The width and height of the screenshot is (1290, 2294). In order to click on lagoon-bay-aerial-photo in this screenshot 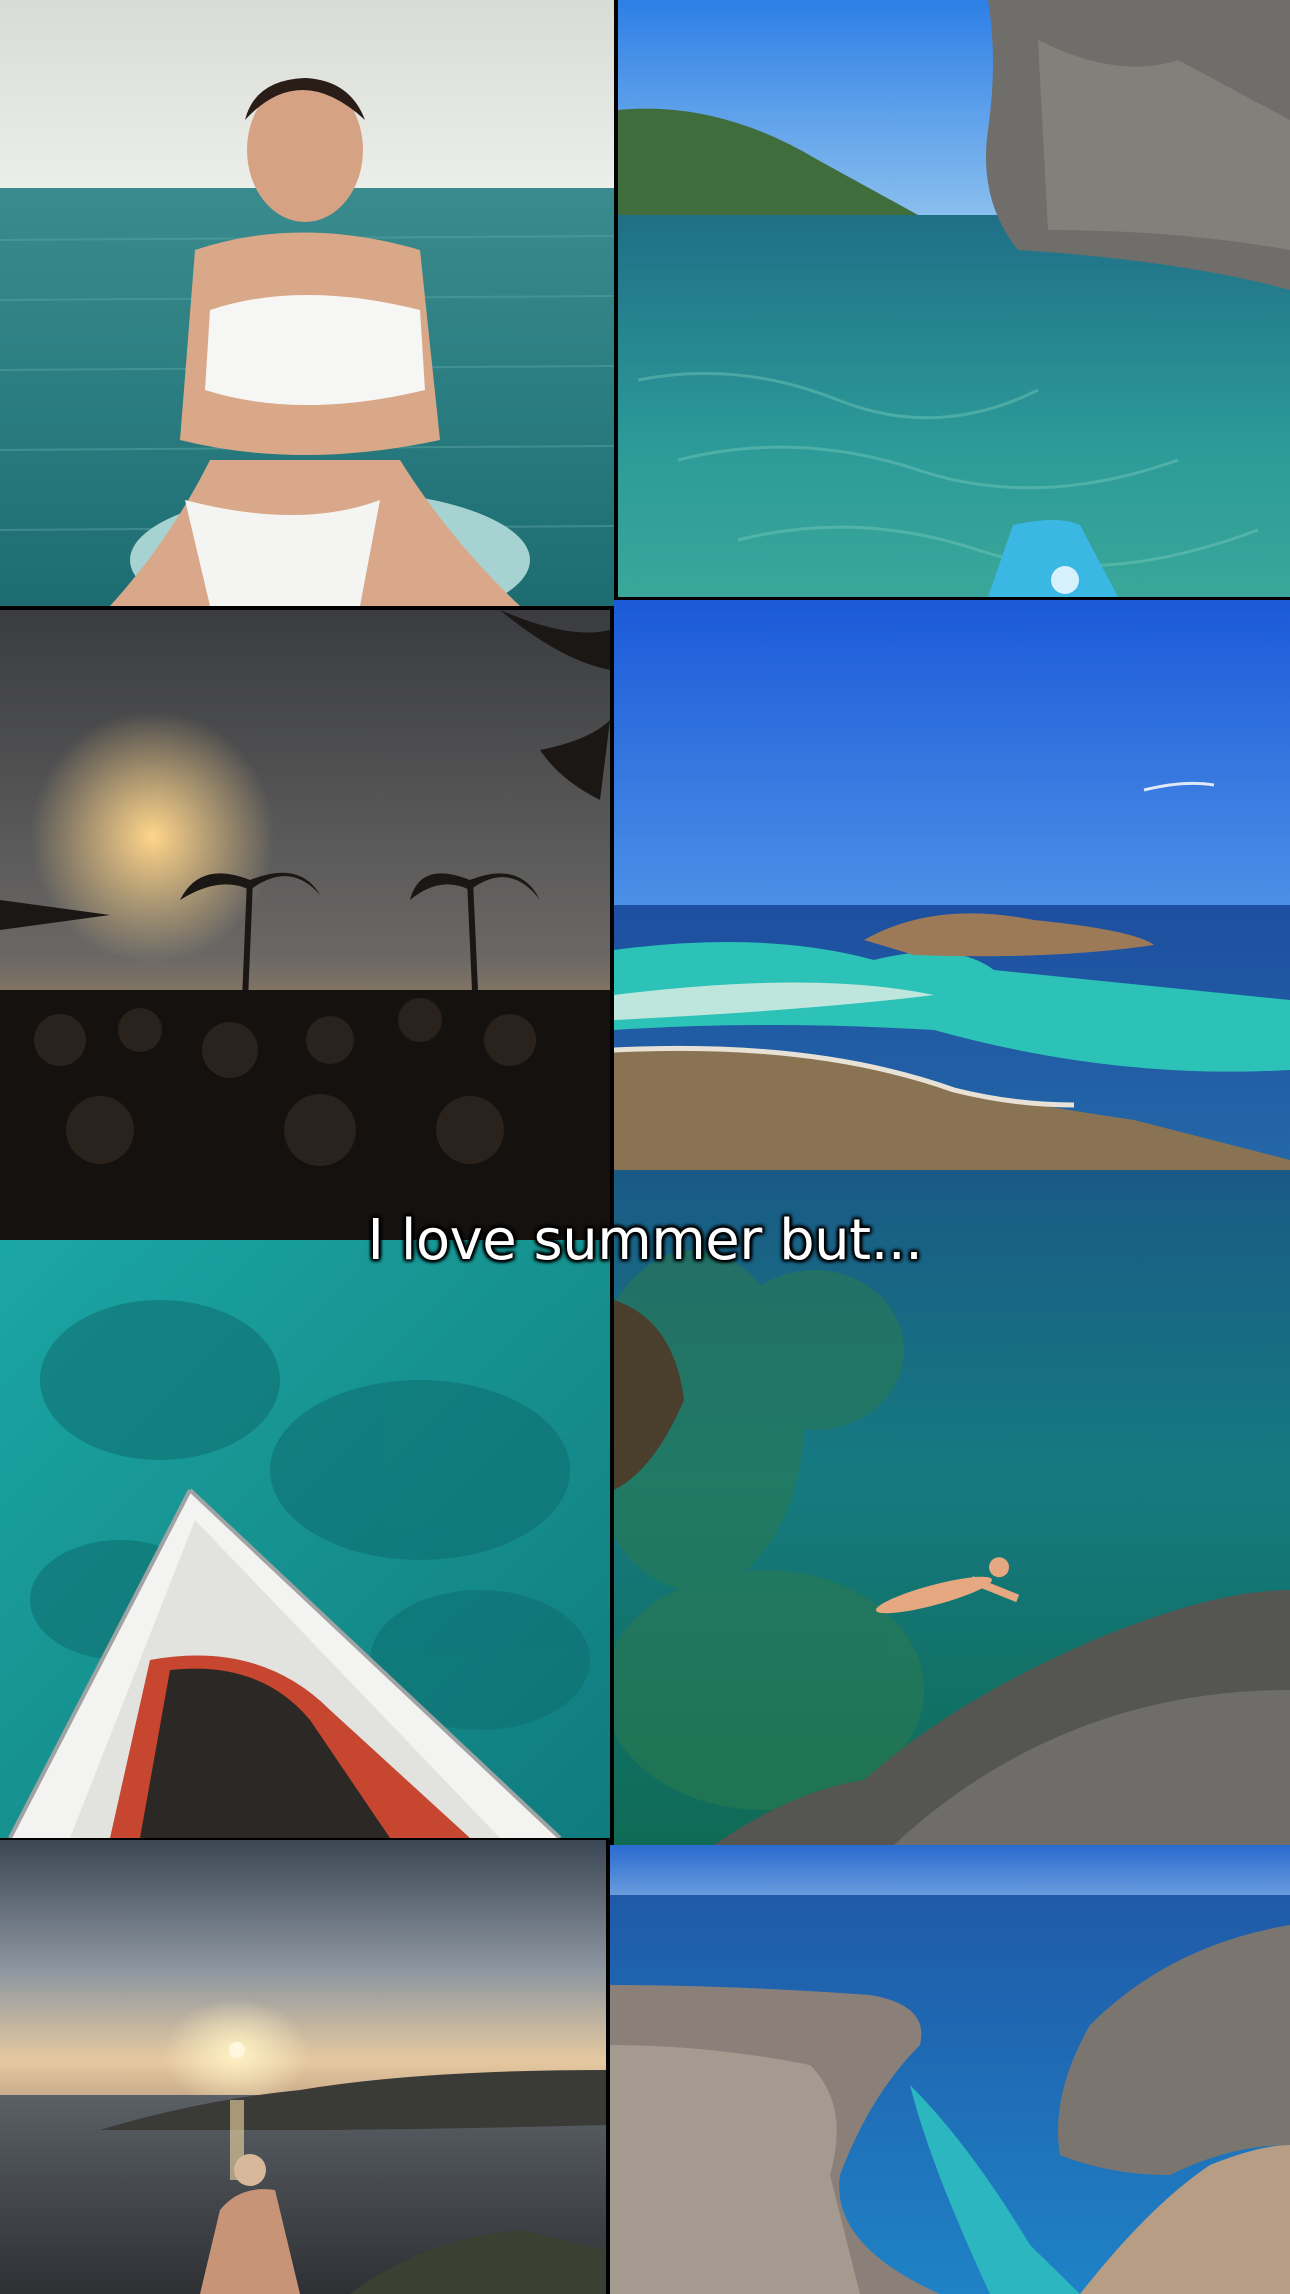, I will do `click(952, 885)`.